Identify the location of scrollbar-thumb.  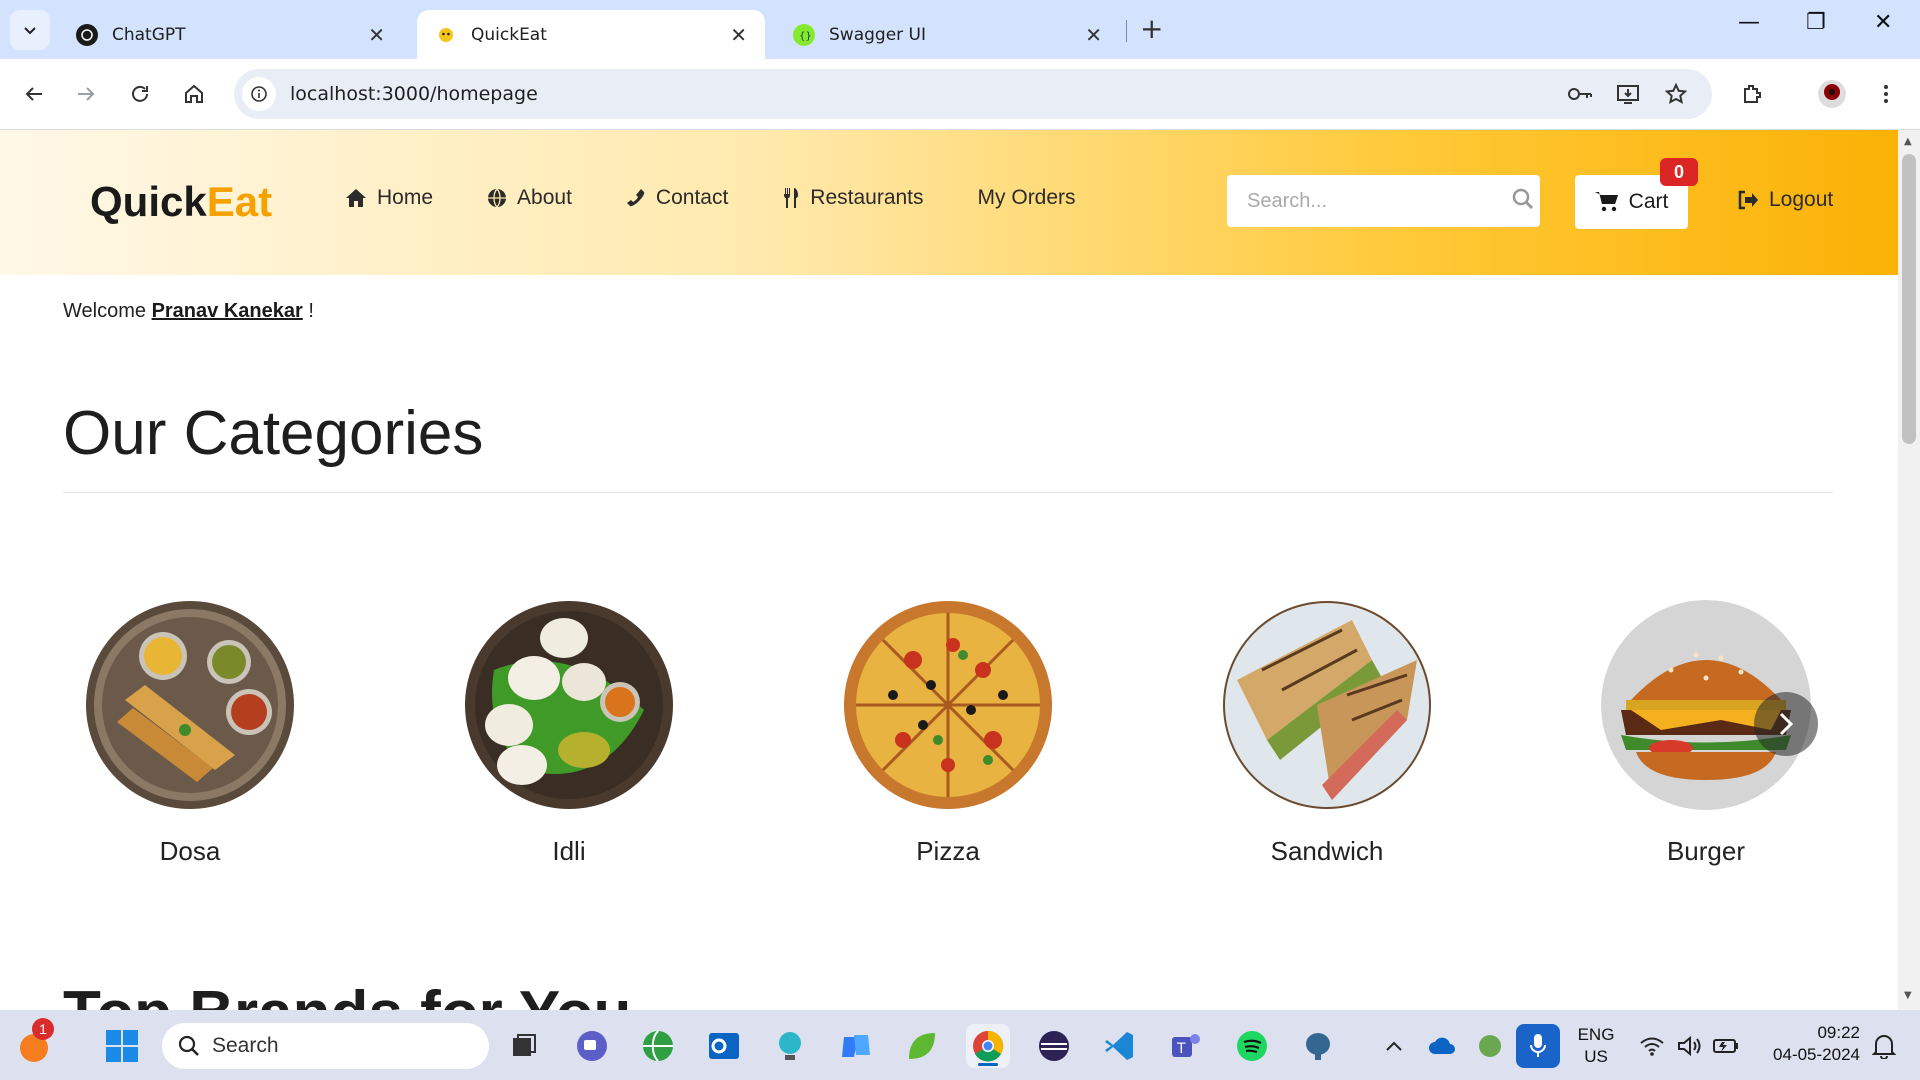
(1909, 299).